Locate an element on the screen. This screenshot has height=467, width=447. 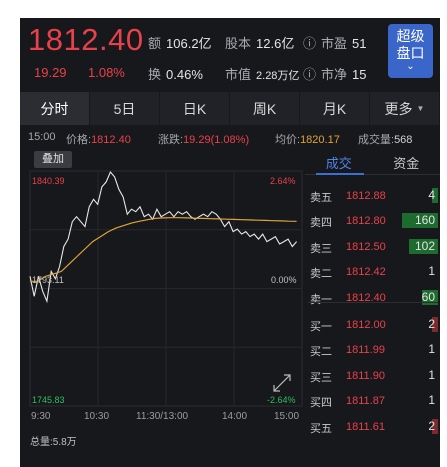
info-average: 均价:1820.17 is located at coordinates (307, 140).